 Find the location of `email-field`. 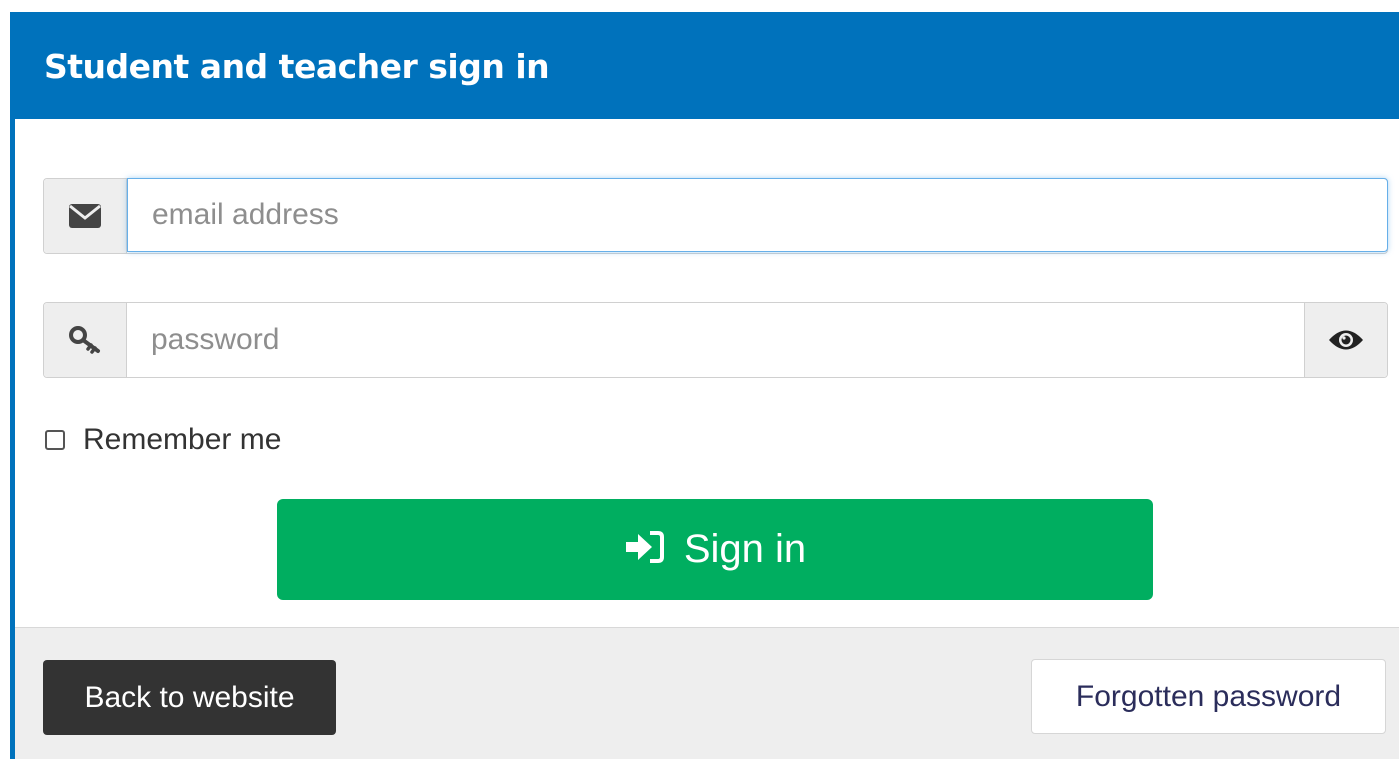

email-field is located at coordinates (757, 215).